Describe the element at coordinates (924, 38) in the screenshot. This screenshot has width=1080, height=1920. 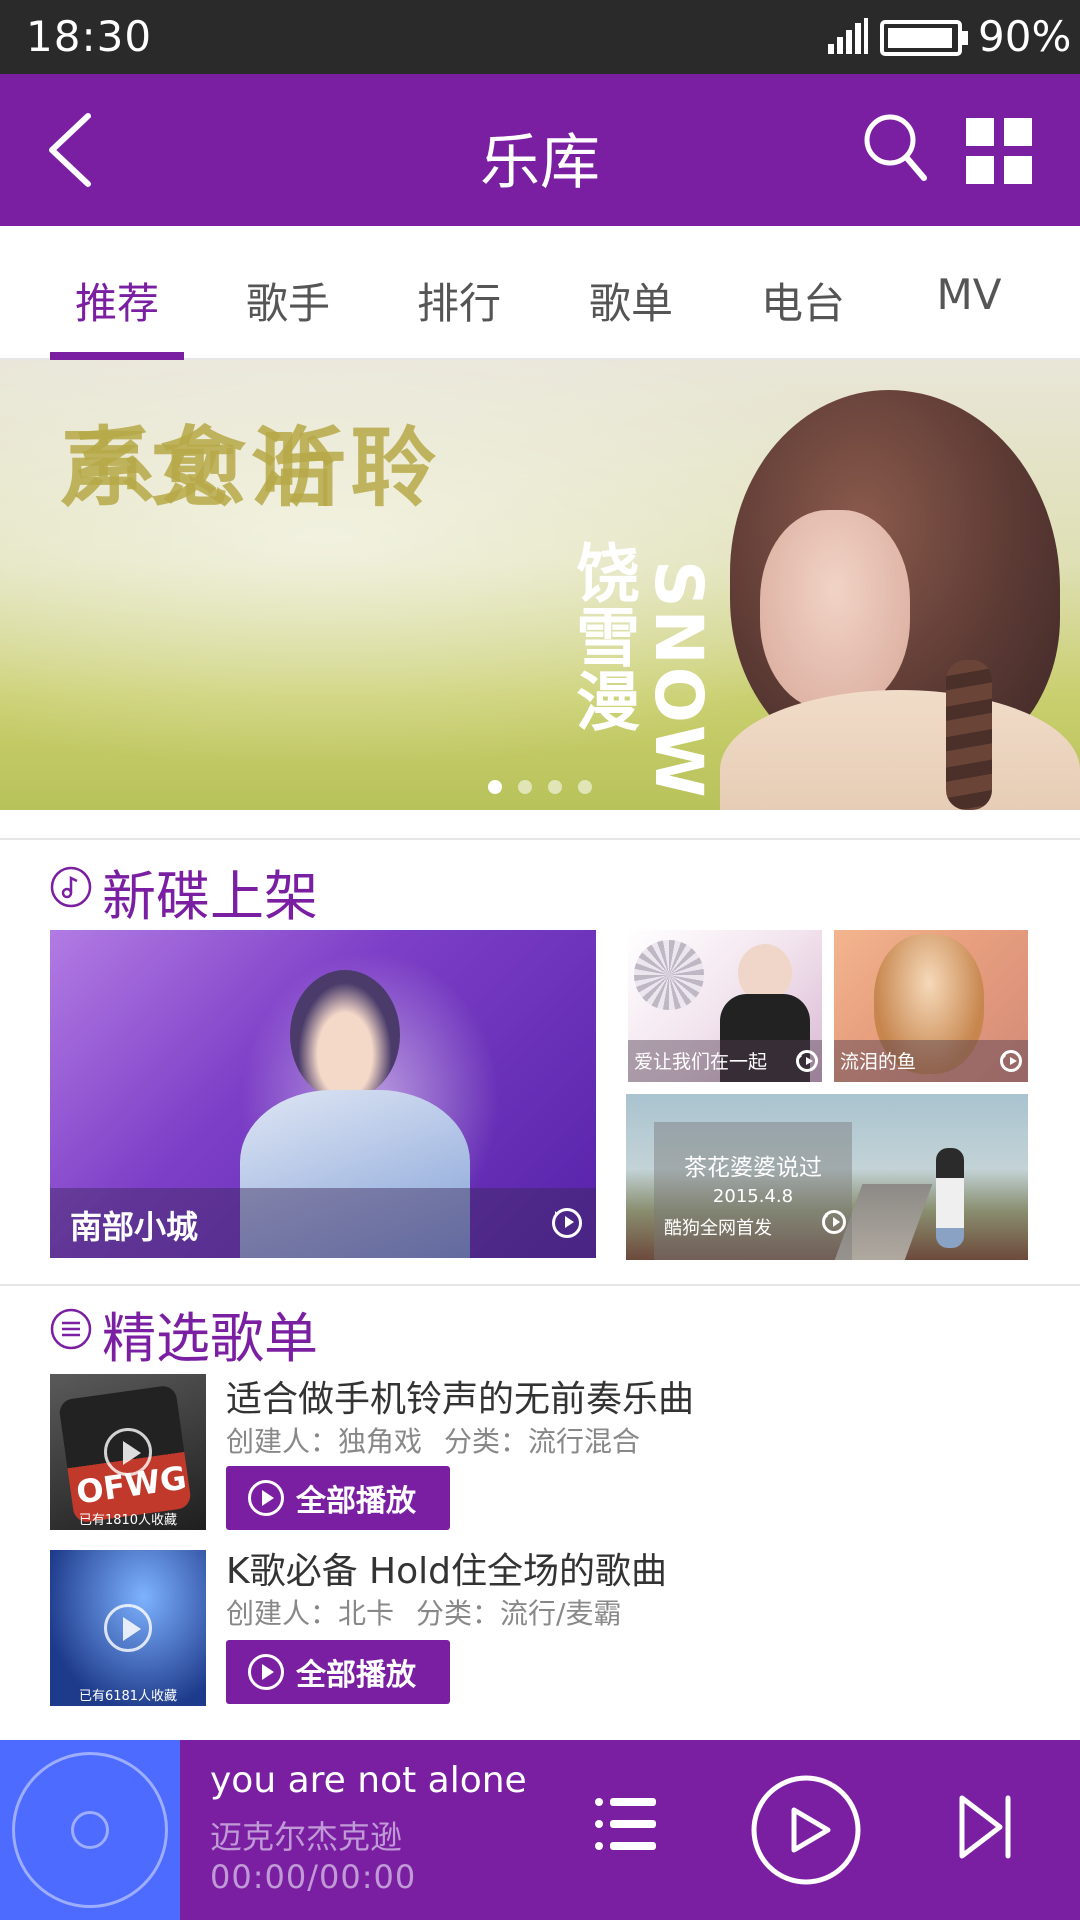
I see `battery-icon` at that location.